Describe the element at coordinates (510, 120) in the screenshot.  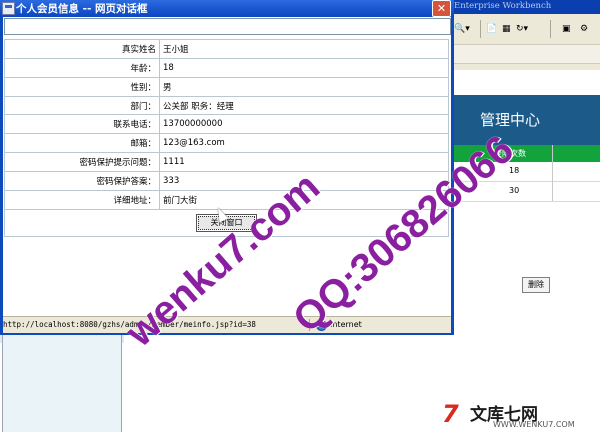
I see `admin-header-title: 管理中心` at that location.